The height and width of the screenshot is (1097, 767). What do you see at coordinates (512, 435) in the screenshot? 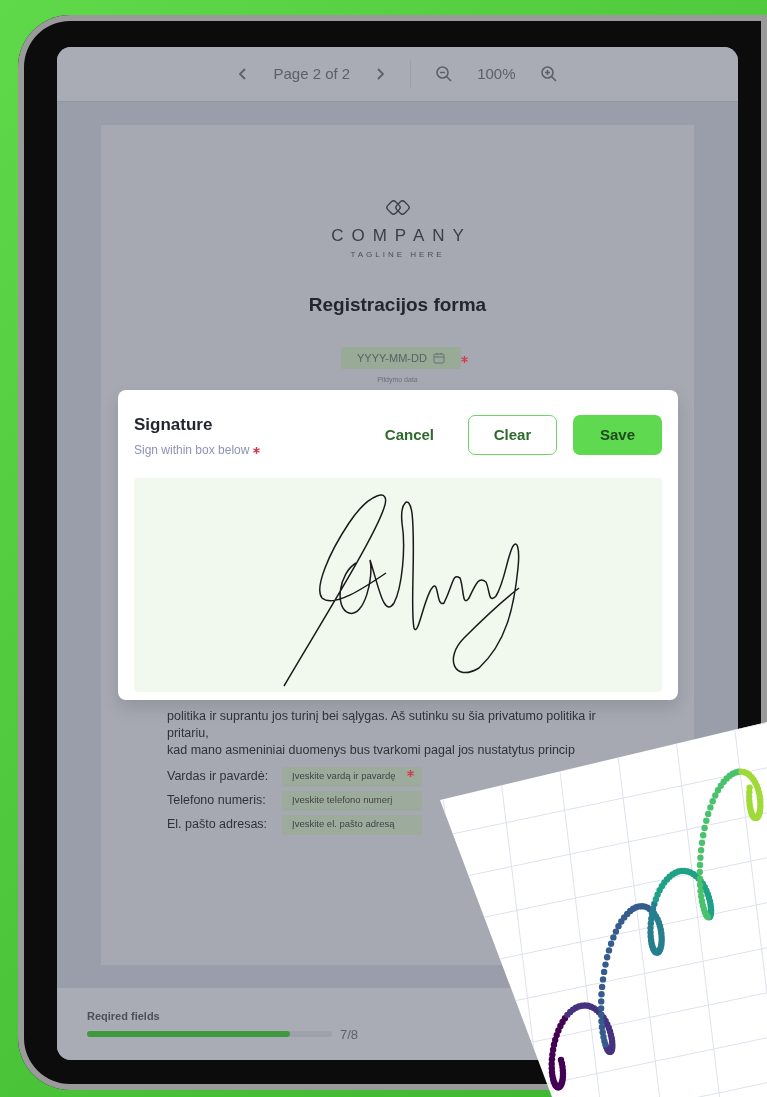
I see `clear-button: Clear` at bounding box center [512, 435].